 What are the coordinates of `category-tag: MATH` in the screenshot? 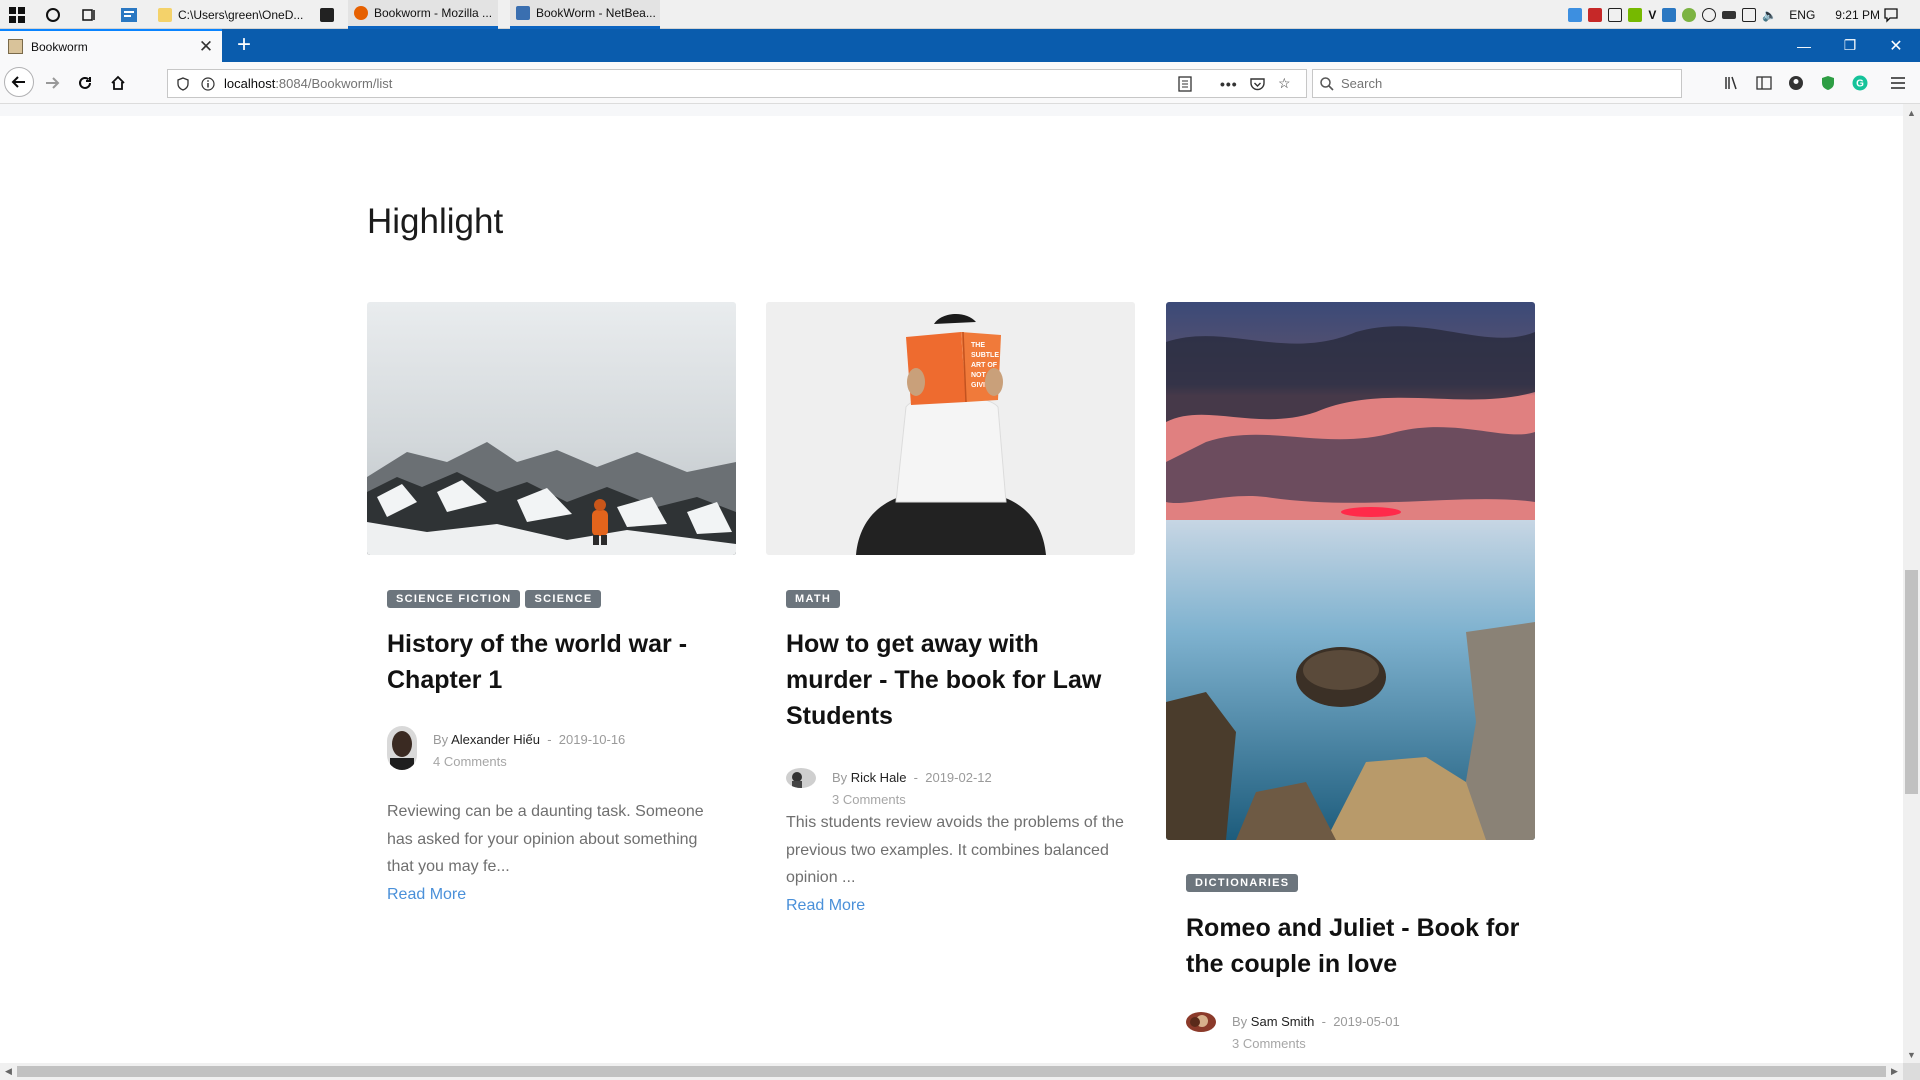 It's located at (813, 599).